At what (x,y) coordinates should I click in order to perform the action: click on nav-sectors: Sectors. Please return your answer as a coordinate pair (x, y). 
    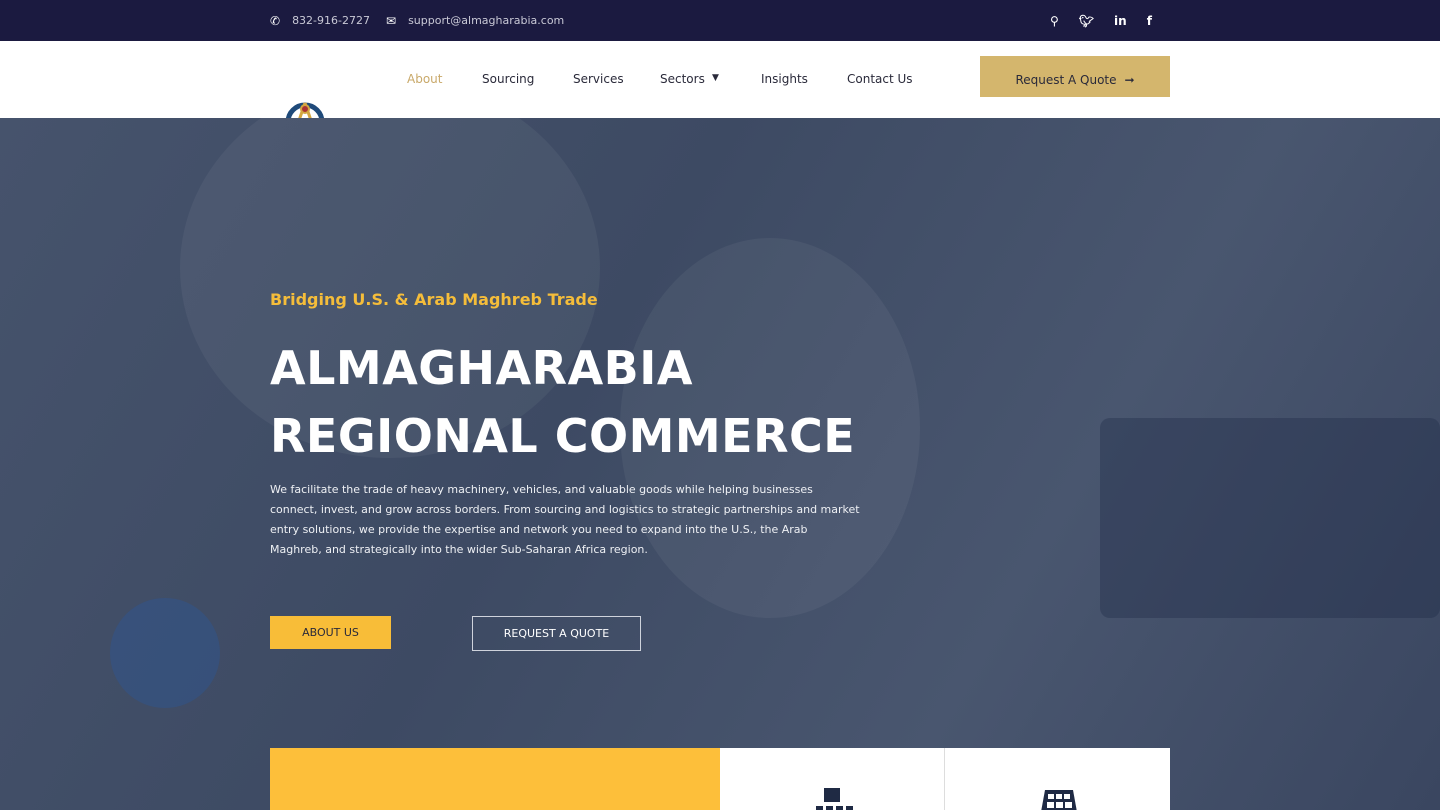
    Looking at the image, I should click on (682, 79).